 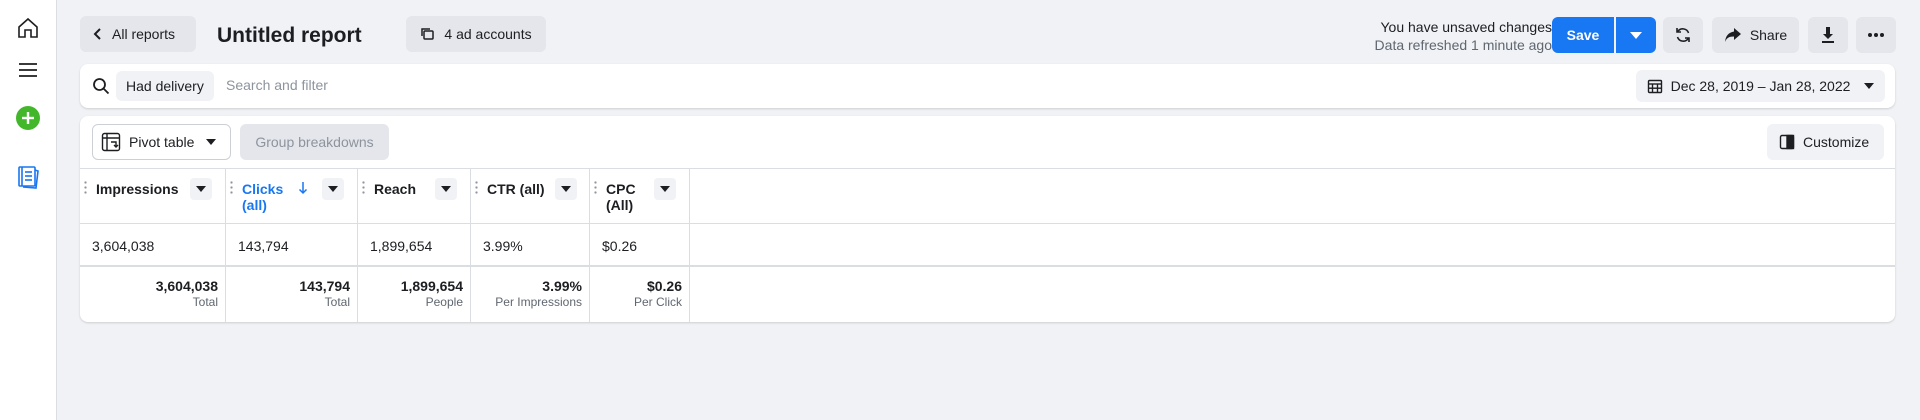 I want to click on filter-chip-label: Had delivery, so click(x=165, y=86).